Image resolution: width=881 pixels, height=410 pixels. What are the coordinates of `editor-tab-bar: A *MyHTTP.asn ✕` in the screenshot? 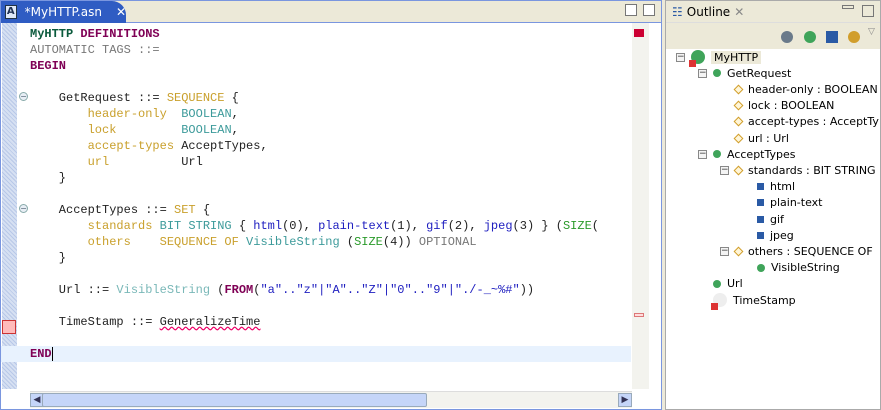 It's located at (331, 12).